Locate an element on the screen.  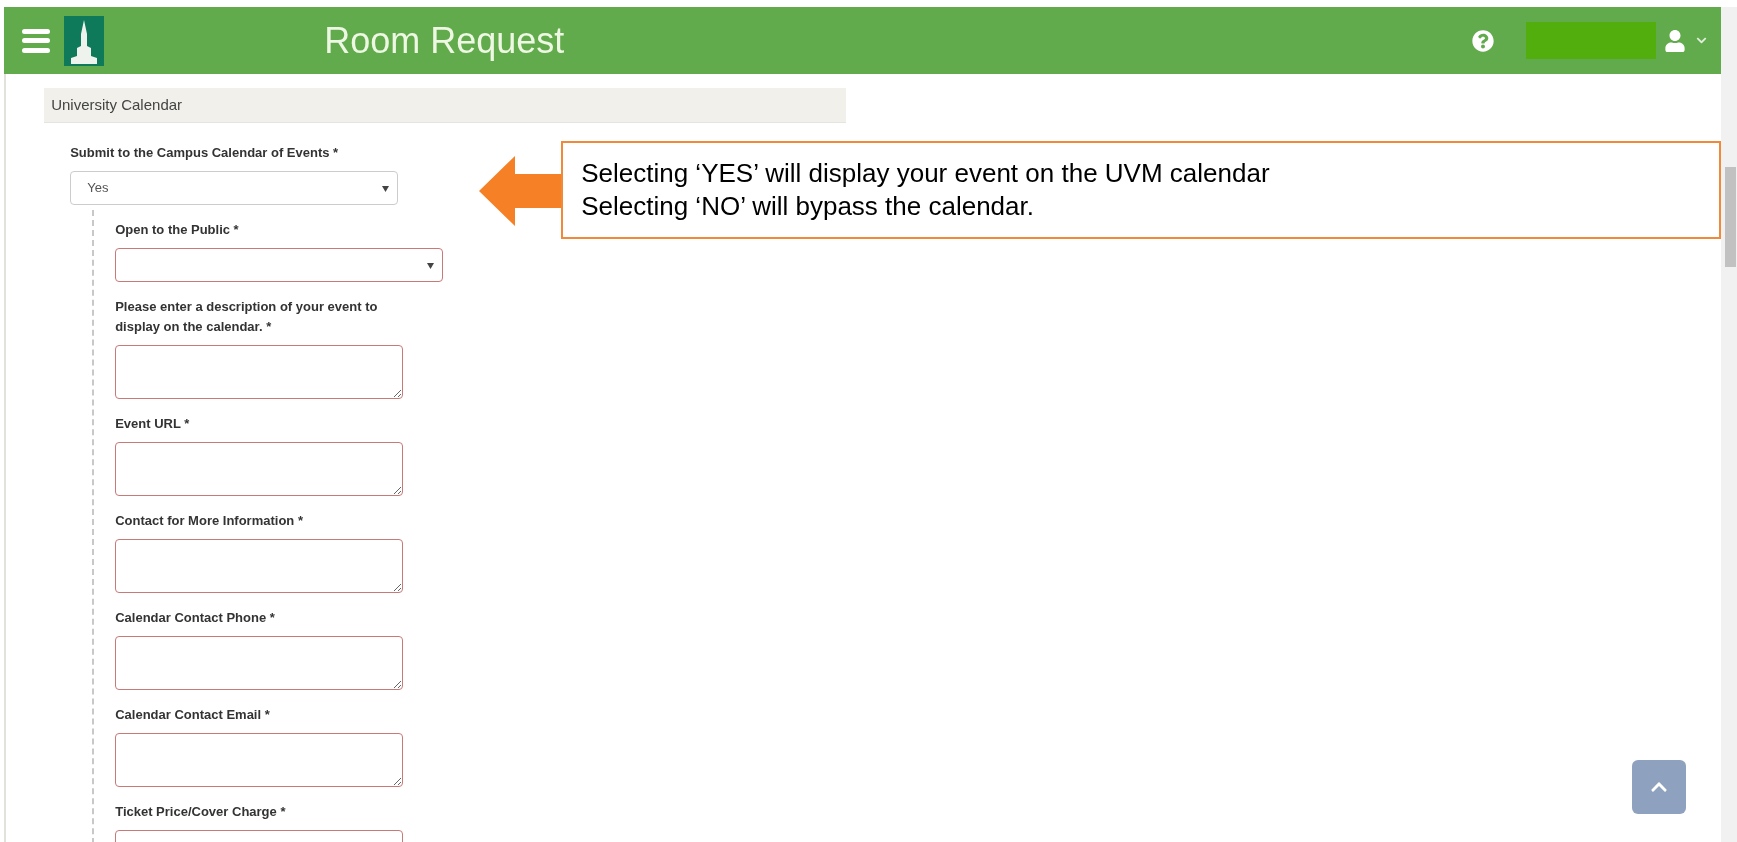
back-to-top-button is located at coordinates (1659, 787).